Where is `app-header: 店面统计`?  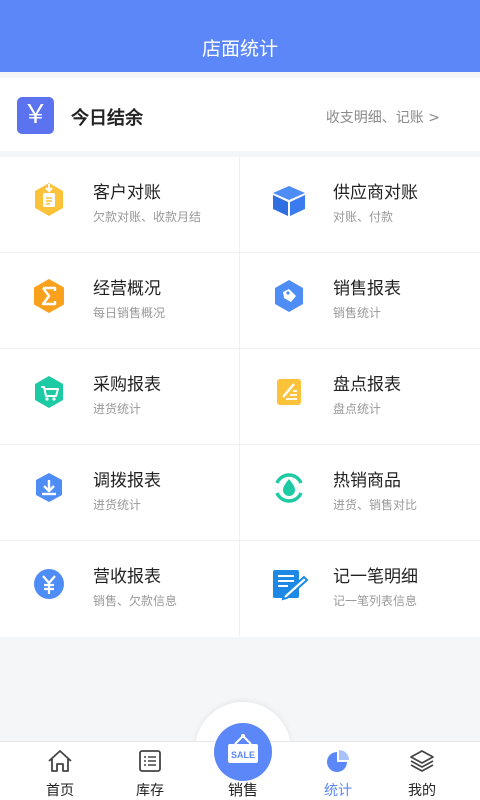
app-header: 店面统计 is located at coordinates (240, 36).